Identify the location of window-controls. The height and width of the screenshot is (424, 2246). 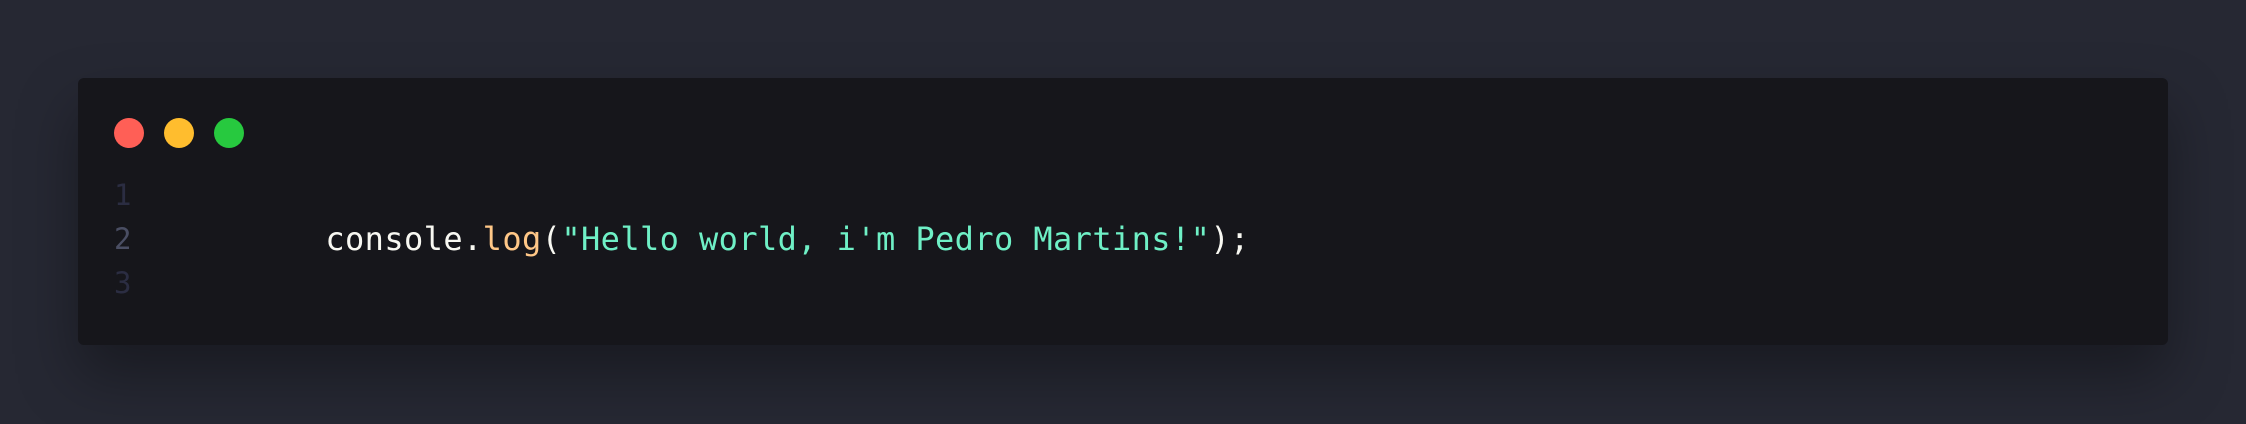
(179, 133).